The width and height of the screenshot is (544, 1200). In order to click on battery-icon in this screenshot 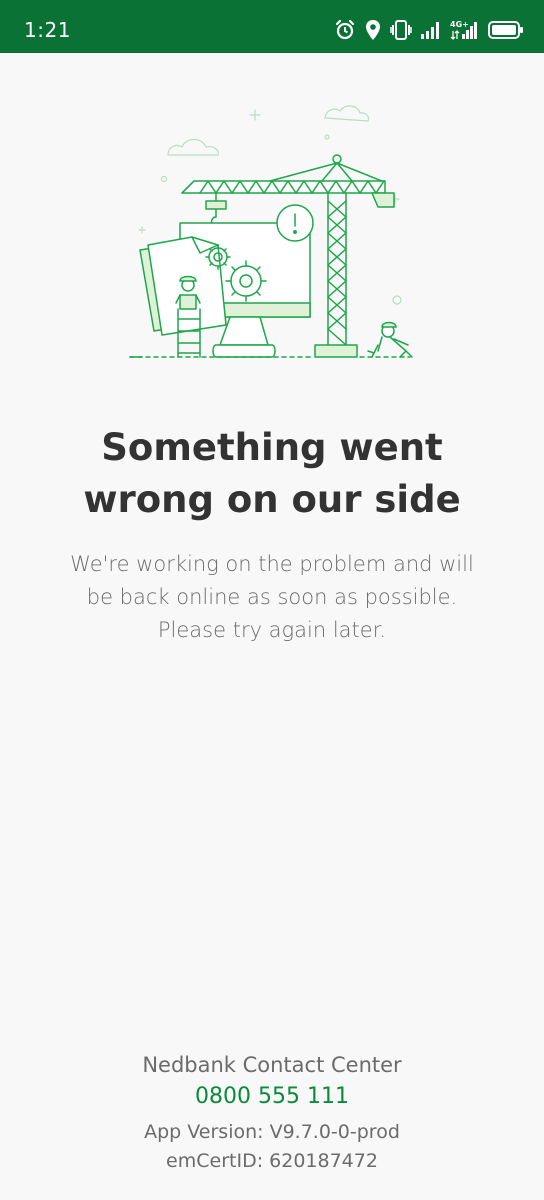, I will do `click(505, 30)`.